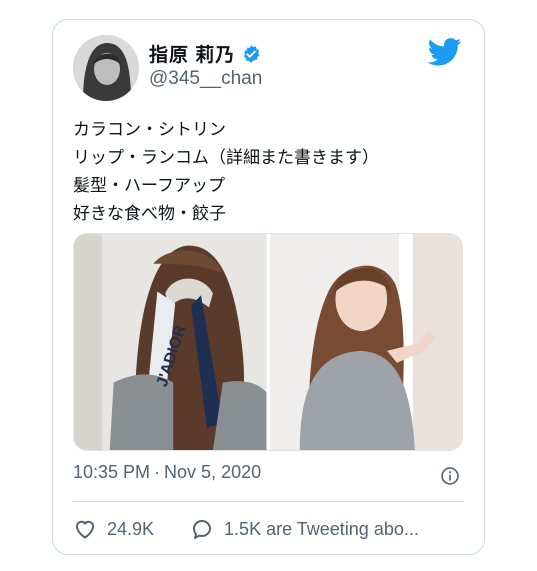 The image size is (537, 571). Describe the element at coordinates (226, 157) in the screenshot. I see `tweet-line: リップ・ランコム（詳細また書きます）` at that location.